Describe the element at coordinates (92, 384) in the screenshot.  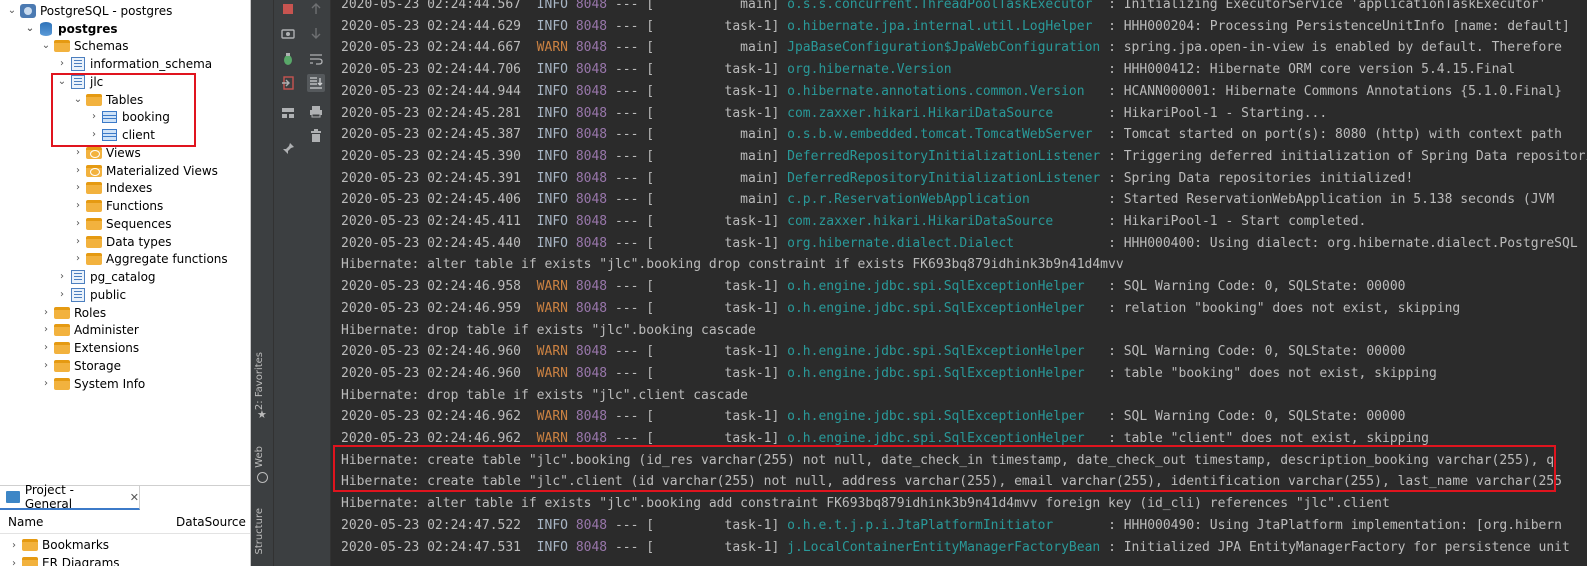
I see `tree-node-system-info: › System Info` at that location.